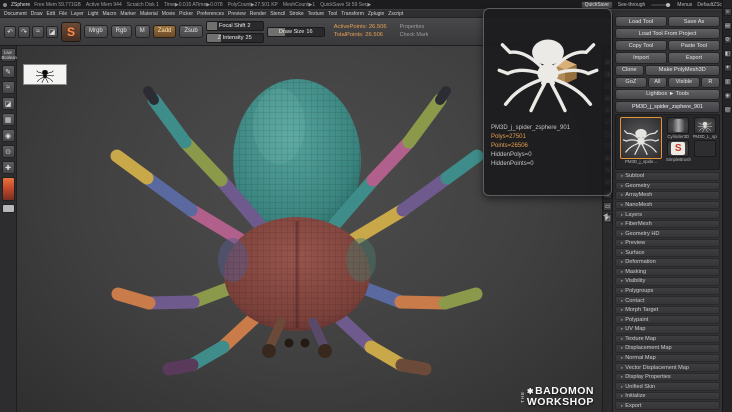  Describe the element at coordinates (667, 214) in the screenshot. I see `tool-section-header: ▸ Layers` at that location.